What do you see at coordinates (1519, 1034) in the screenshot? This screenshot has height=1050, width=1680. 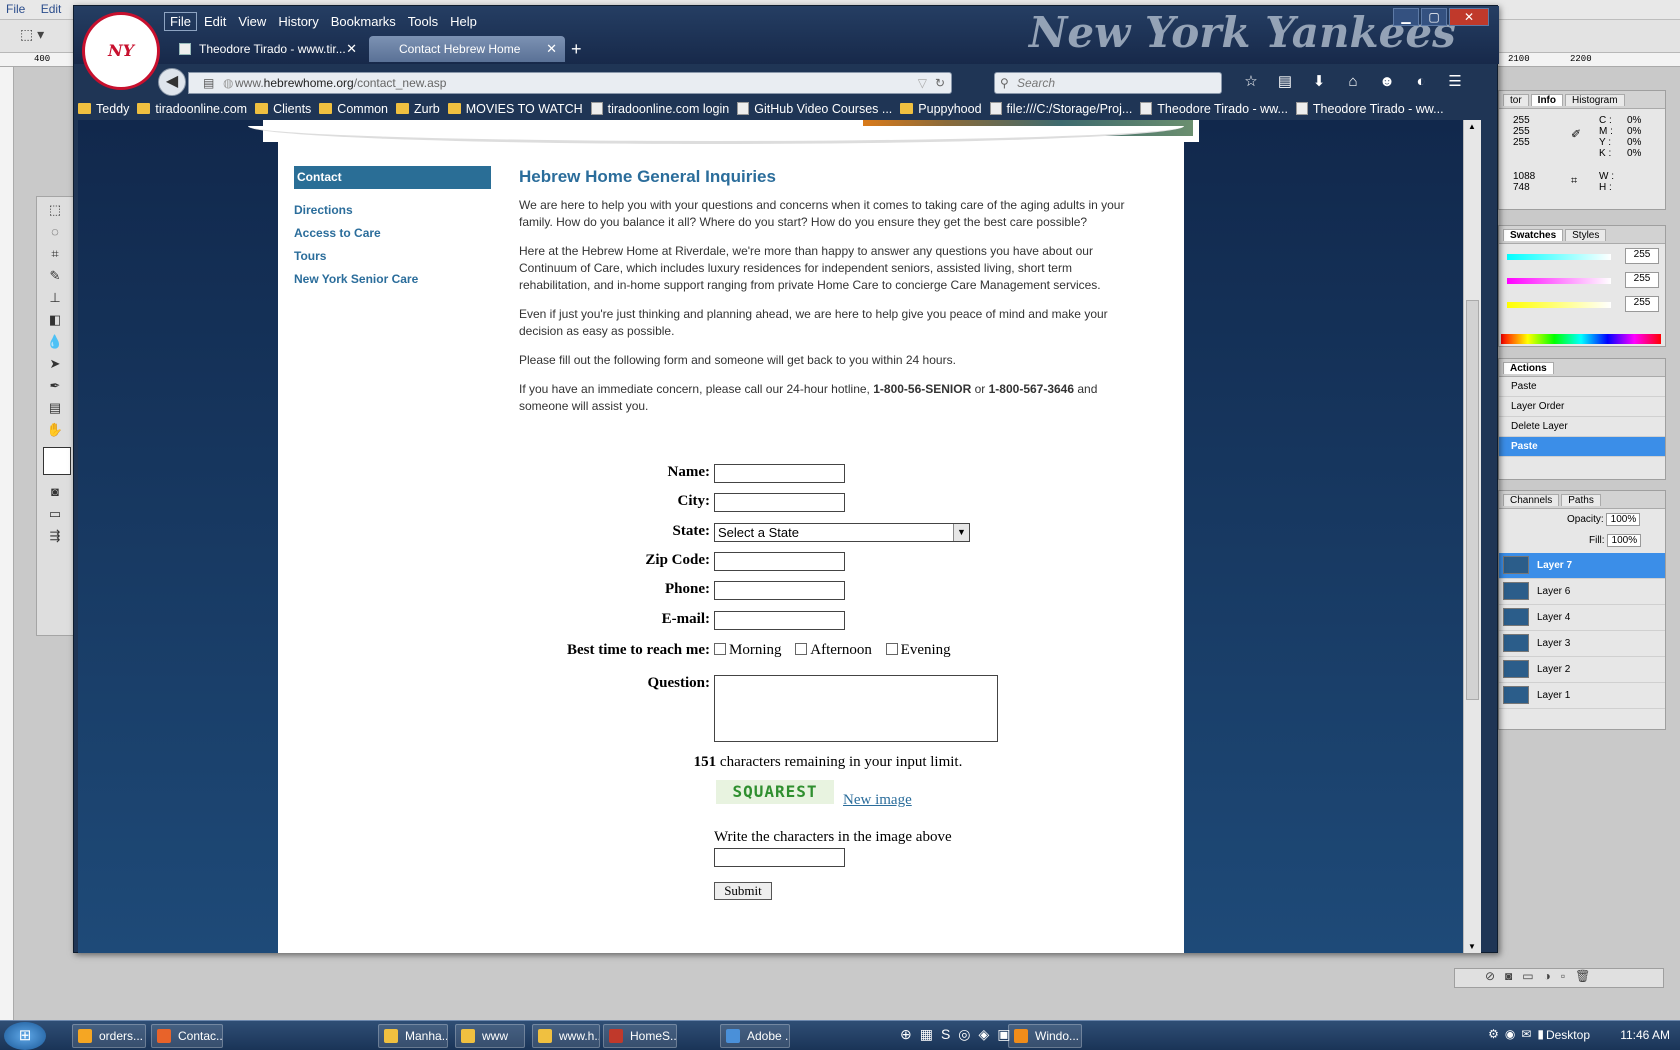 I see `system-tray-icons: ⚙◉✉▮` at bounding box center [1519, 1034].